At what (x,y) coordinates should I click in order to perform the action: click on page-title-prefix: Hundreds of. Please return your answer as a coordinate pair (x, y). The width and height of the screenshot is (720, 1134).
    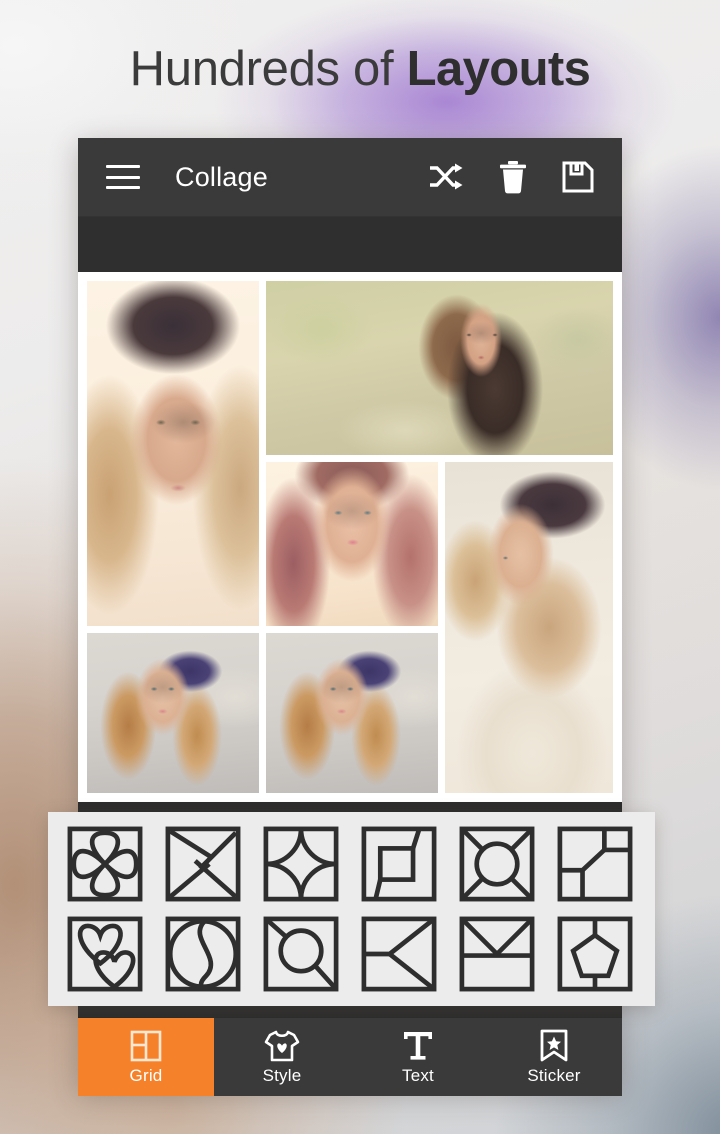
    Looking at the image, I should click on (268, 69).